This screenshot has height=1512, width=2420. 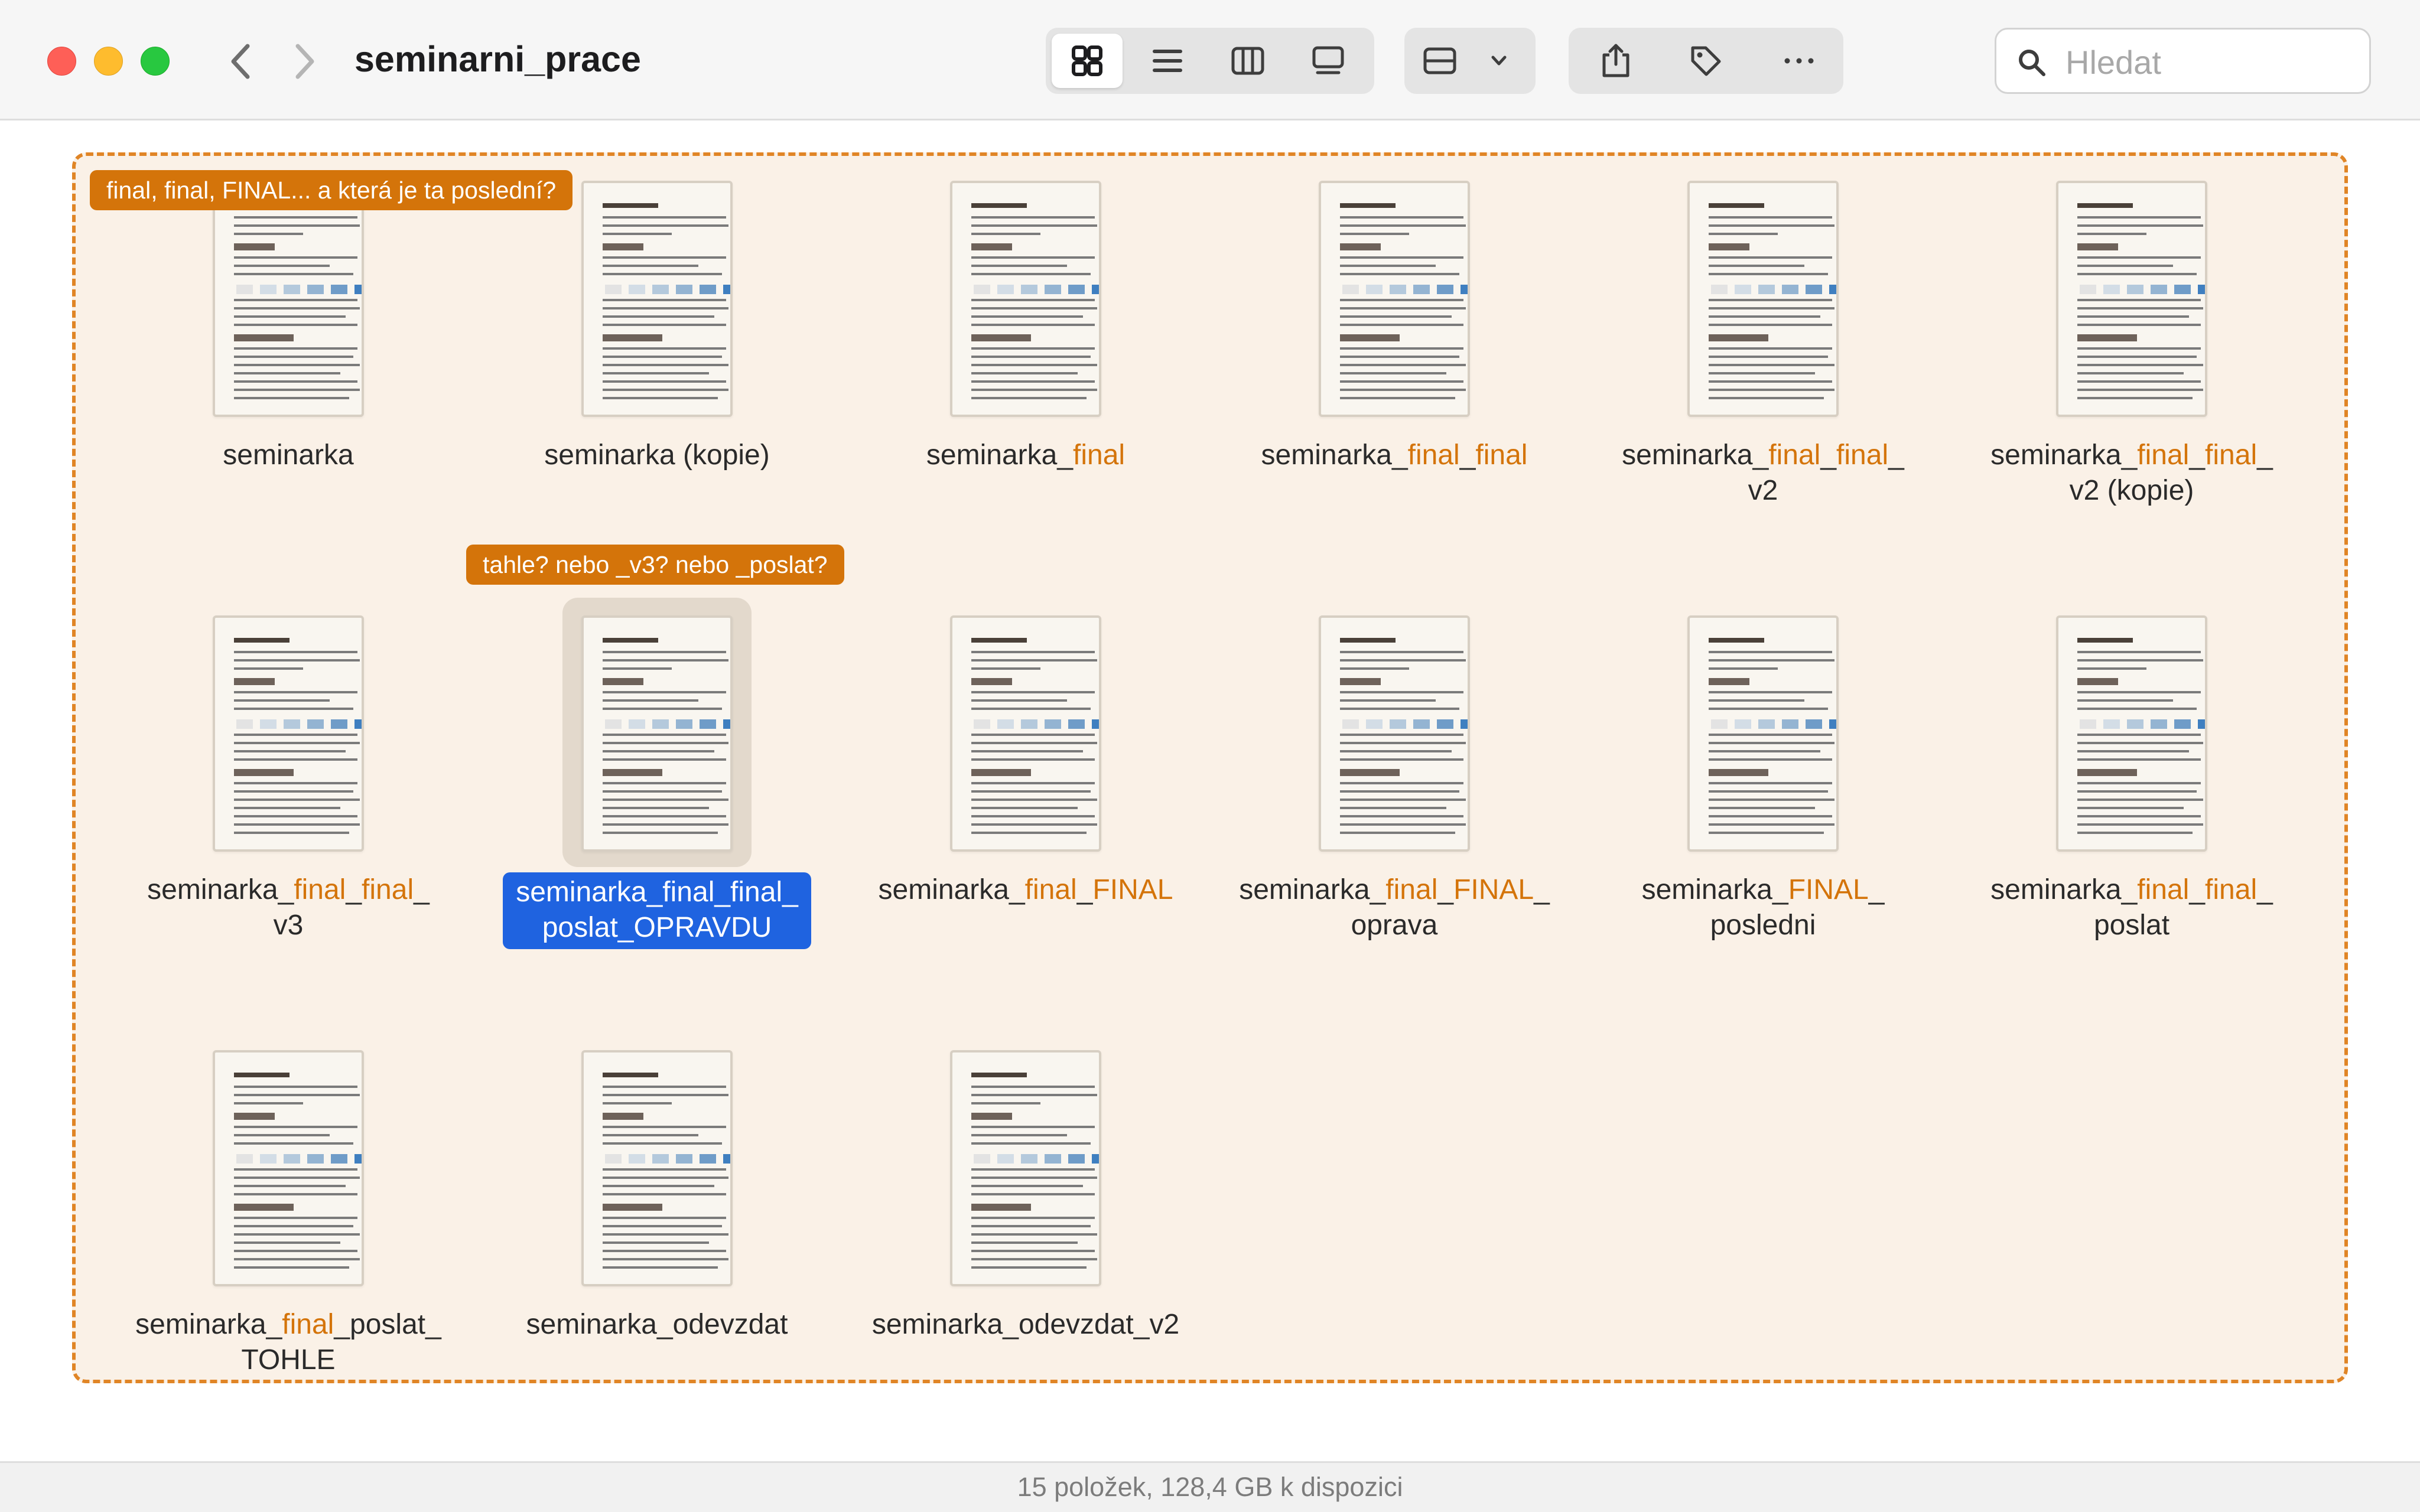 I want to click on forward-button, so click(x=304, y=61).